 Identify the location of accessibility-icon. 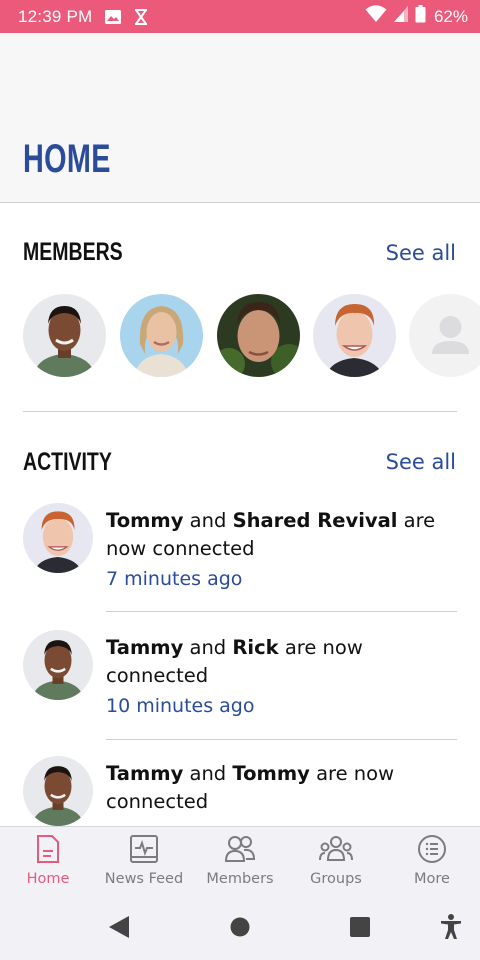
(451, 929).